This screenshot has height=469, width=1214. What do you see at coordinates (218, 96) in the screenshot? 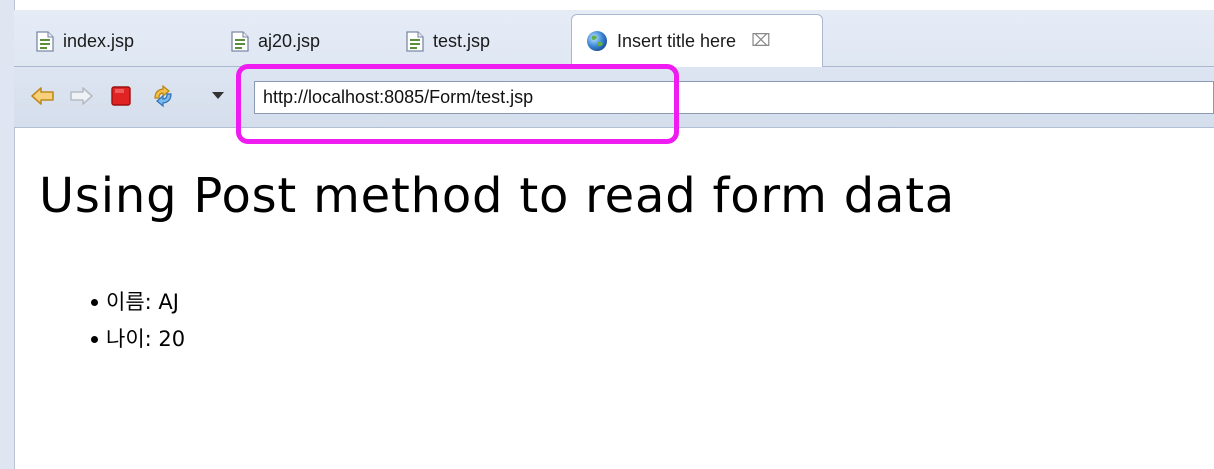
I see `dropdown-arrow-icon` at bounding box center [218, 96].